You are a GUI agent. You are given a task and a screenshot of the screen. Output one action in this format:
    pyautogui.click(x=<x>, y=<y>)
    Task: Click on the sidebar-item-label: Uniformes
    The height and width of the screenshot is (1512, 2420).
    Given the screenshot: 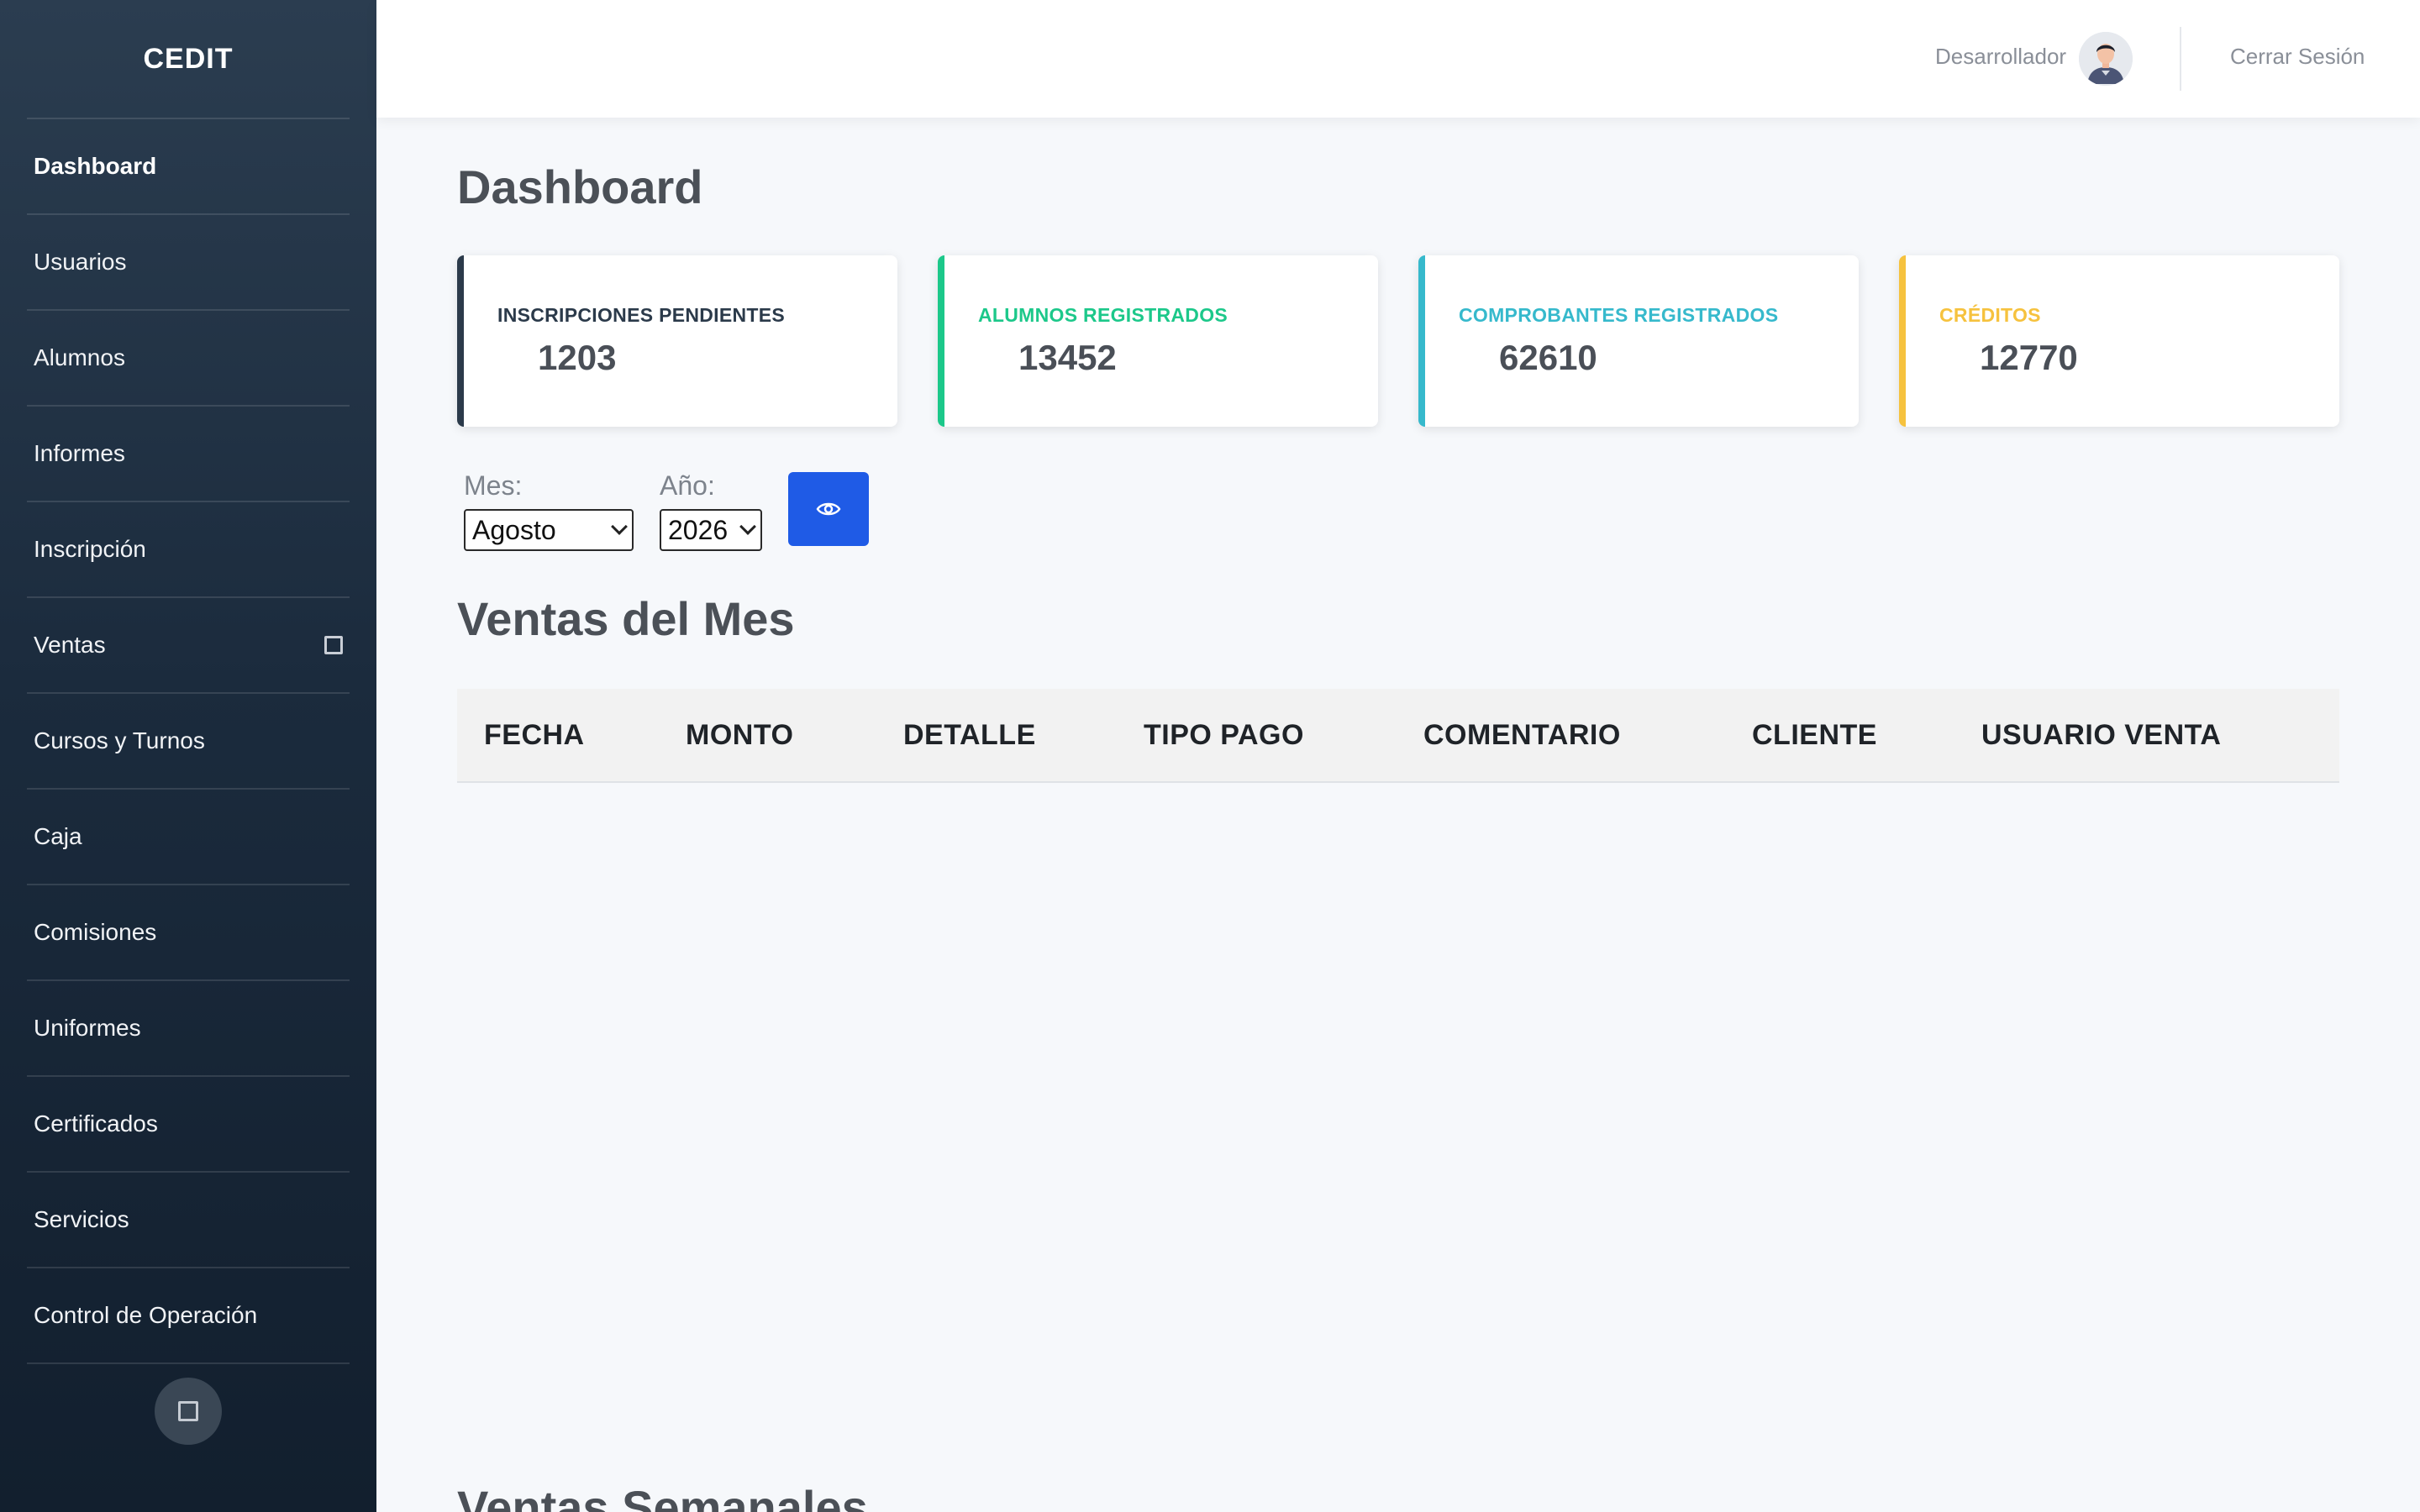 What is the action you would take?
    pyautogui.click(x=87, y=1028)
    